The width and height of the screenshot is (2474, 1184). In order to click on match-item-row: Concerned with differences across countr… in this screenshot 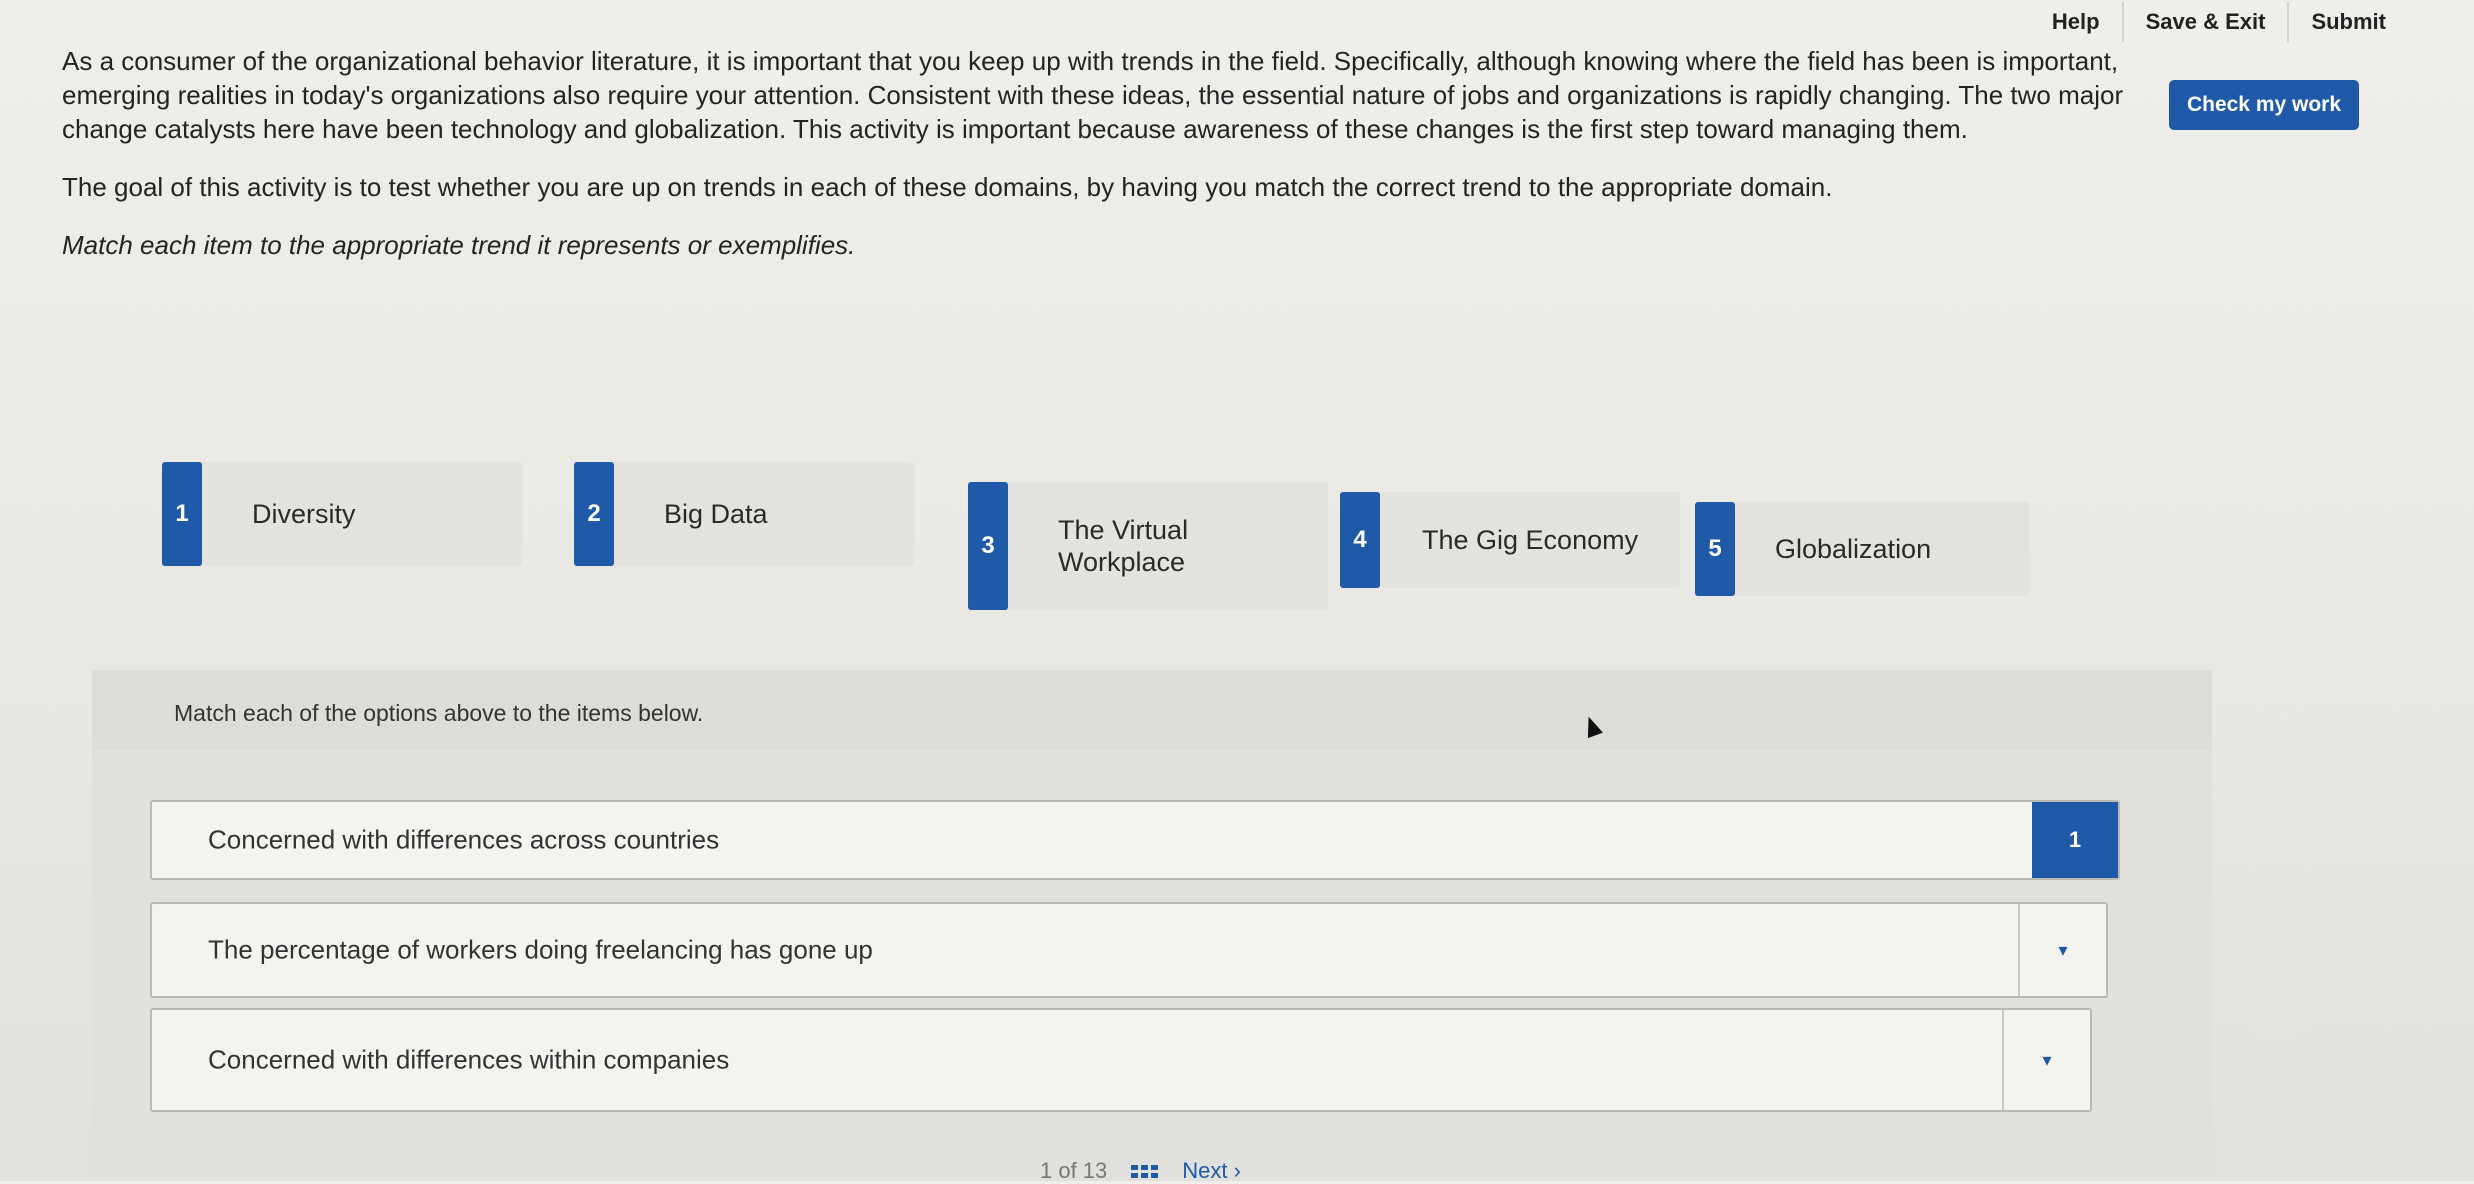, I will do `click(1135, 840)`.